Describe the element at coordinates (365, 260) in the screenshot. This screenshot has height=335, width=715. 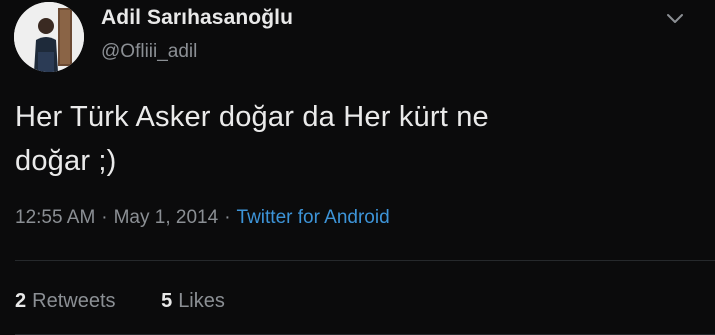
I see `divider` at that location.